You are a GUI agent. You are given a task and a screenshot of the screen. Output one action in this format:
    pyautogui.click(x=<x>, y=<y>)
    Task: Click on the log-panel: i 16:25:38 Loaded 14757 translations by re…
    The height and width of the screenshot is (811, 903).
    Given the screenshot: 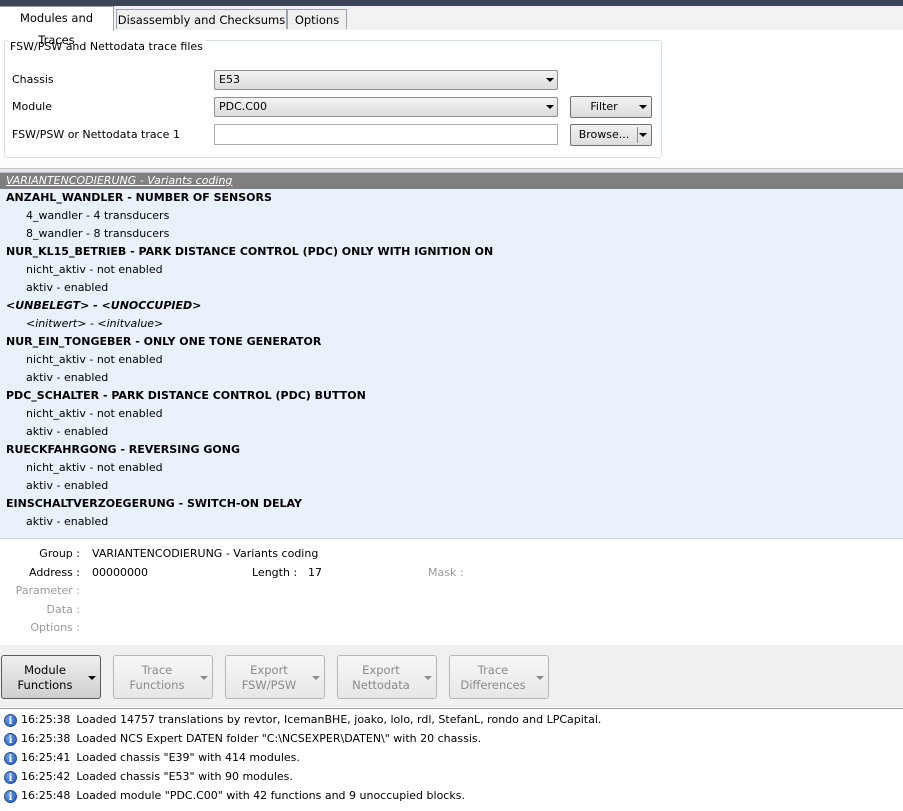 What is the action you would take?
    pyautogui.click(x=451, y=759)
    